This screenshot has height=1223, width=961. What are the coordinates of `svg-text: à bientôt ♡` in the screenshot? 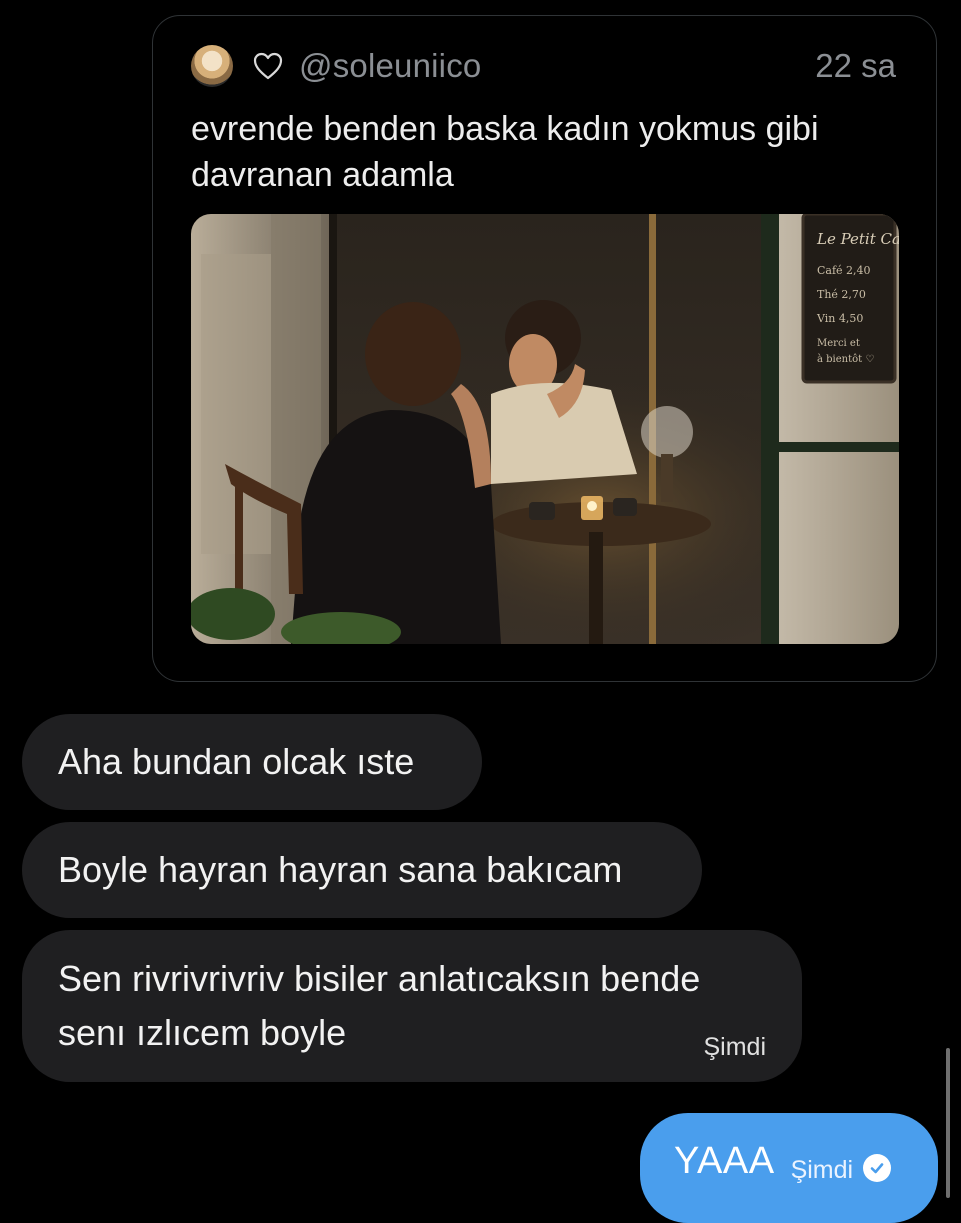 It's located at (845, 359).